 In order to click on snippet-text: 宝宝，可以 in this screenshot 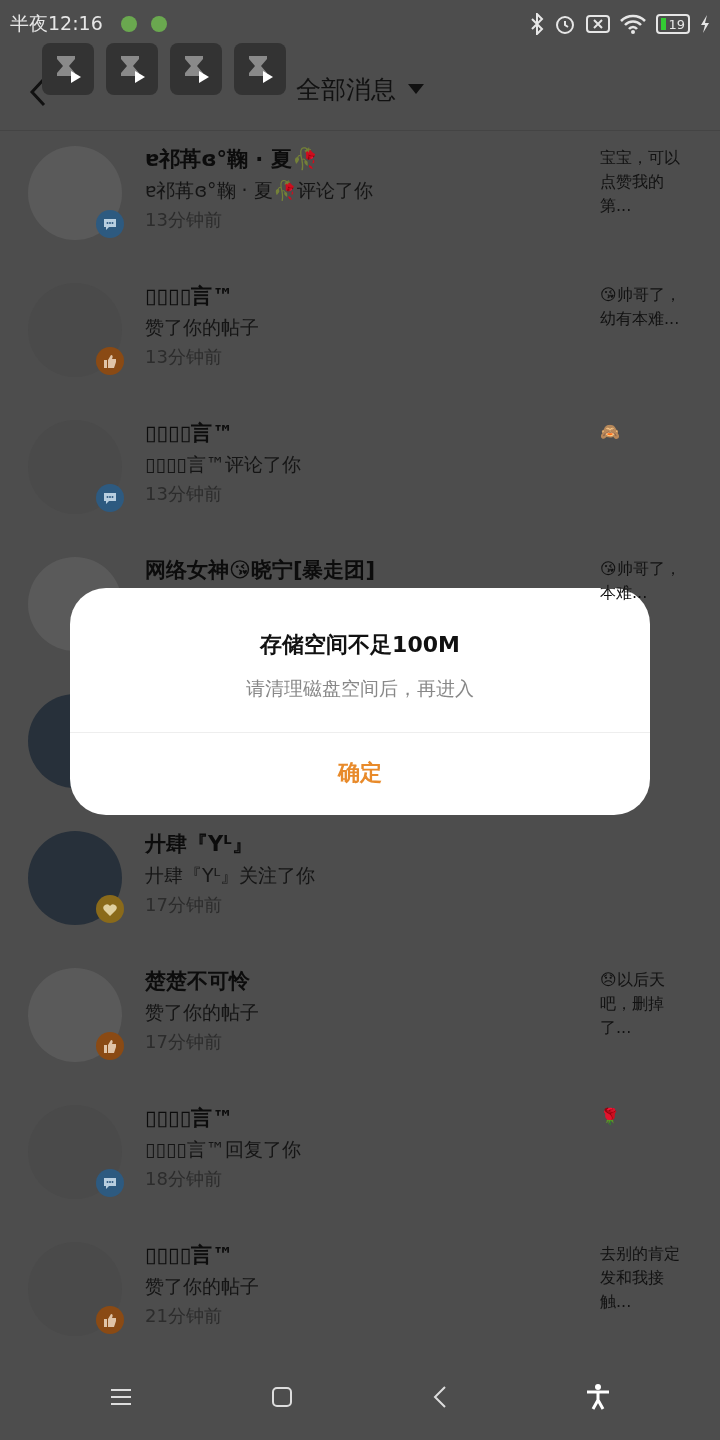, I will do `click(640, 158)`.